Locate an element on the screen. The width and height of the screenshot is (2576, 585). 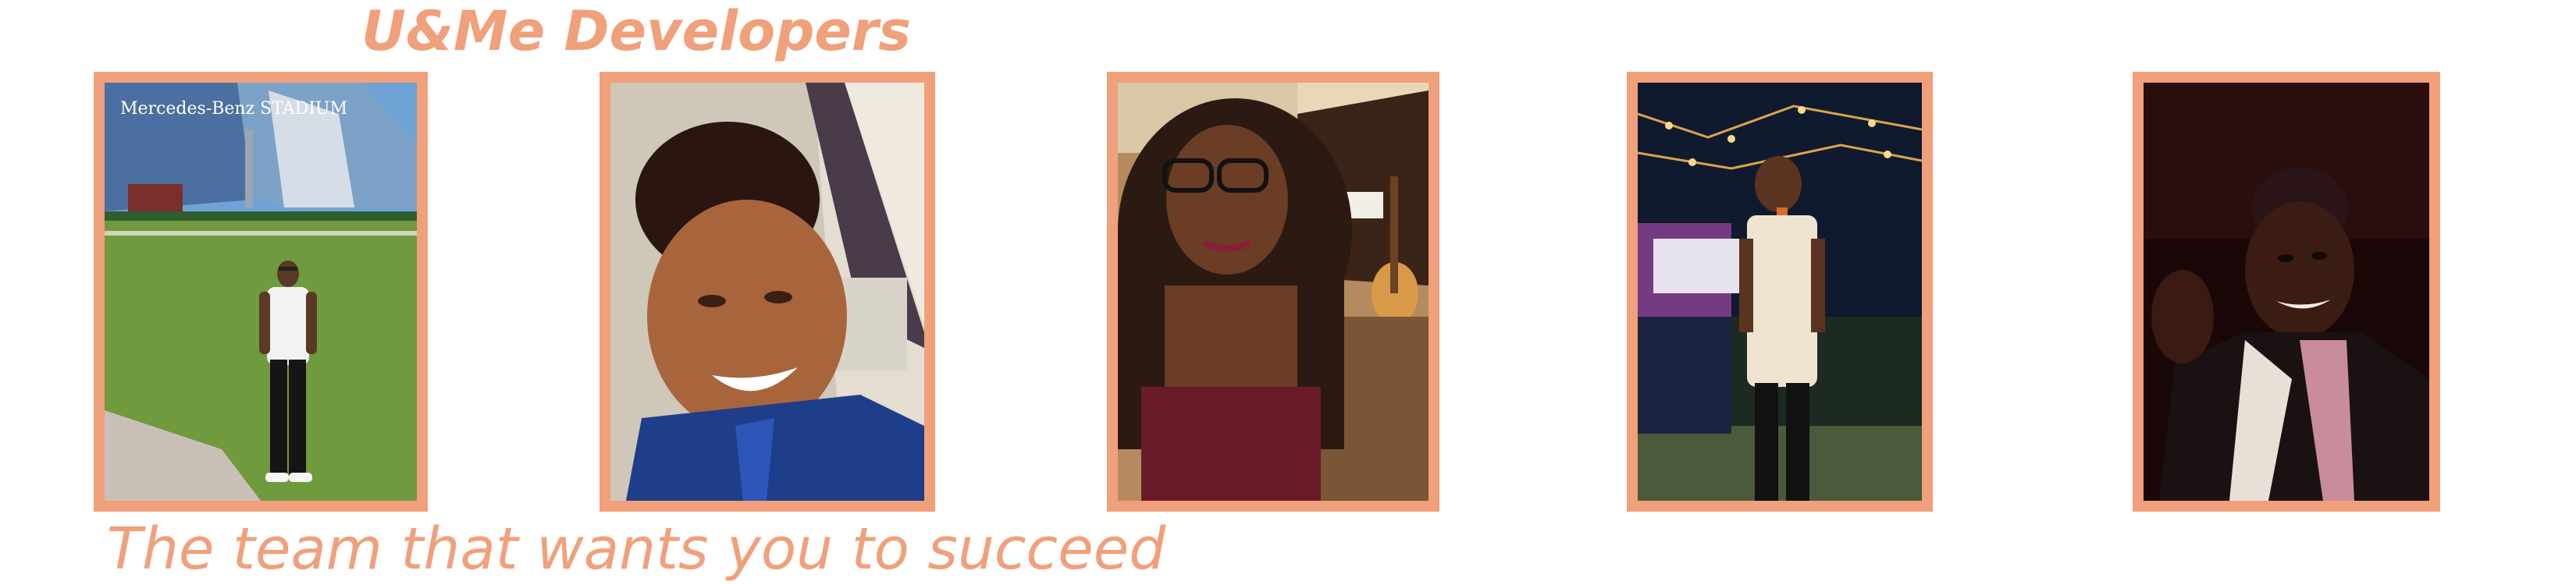
photo-night is located at coordinates (2286, 292).